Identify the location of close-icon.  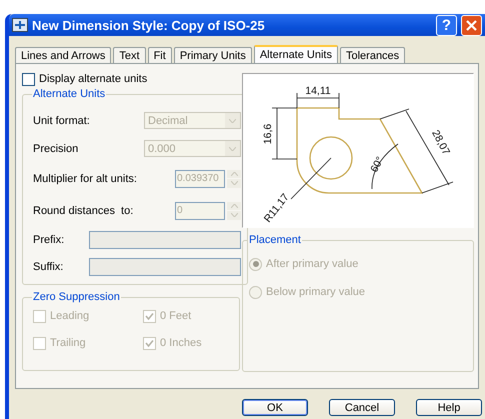
(471, 25).